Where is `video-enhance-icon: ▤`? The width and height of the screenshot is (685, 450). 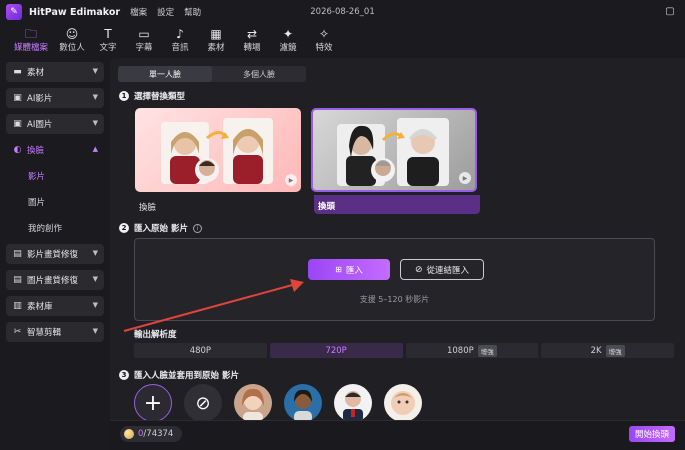 video-enhance-icon: ▤ is located at coordinates (17, 254).